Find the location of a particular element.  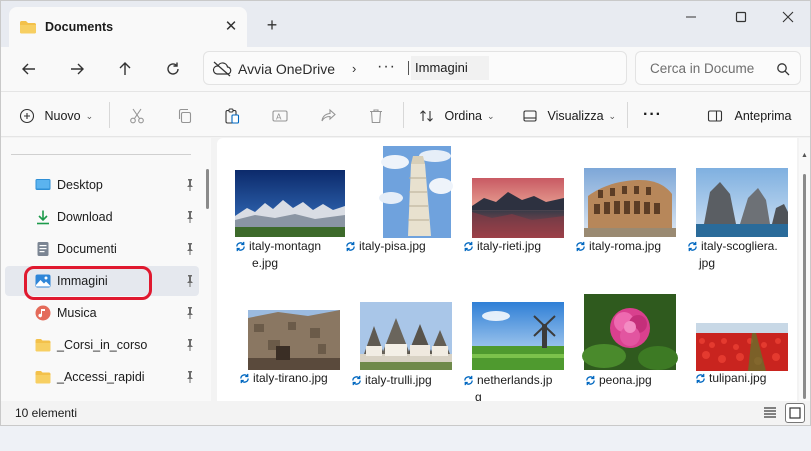

address-bar: Avvia OneDrive › ··· Immagini is located at coordinates (415, 68).